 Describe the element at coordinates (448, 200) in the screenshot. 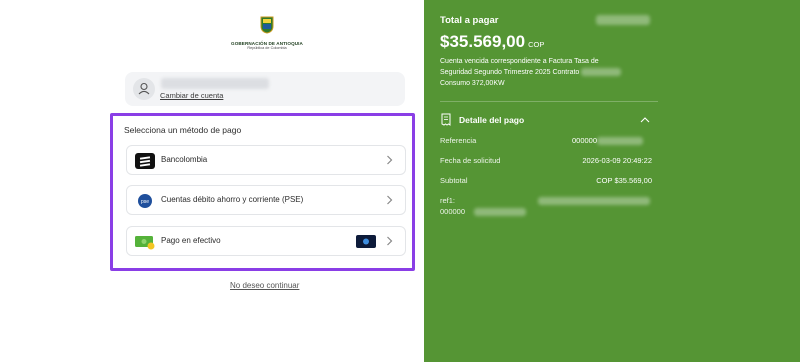

I see `detail-label: ref1:` at that location.